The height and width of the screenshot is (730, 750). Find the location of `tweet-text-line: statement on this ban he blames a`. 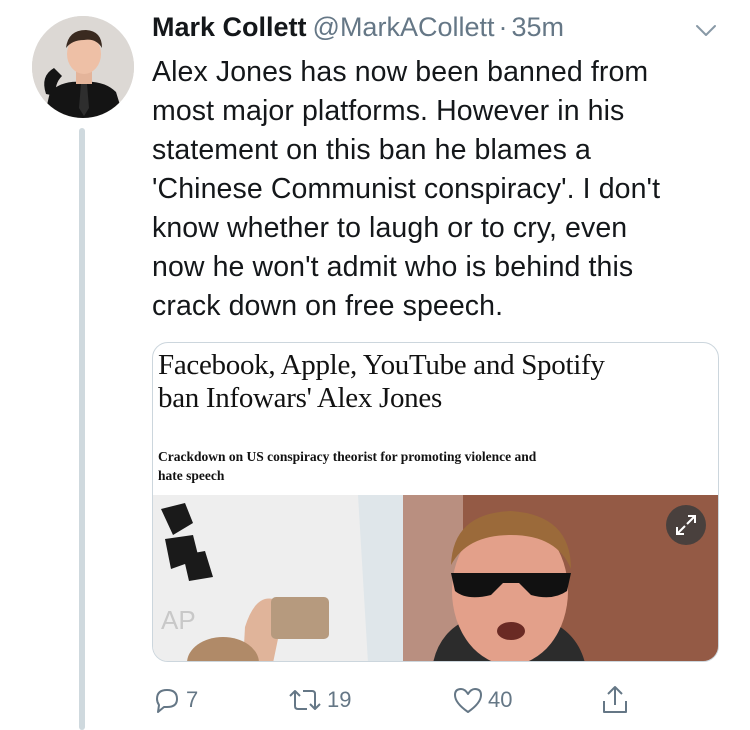

tweet-text-line: statement on this ban he blames a is located at coordinates (371, 150).